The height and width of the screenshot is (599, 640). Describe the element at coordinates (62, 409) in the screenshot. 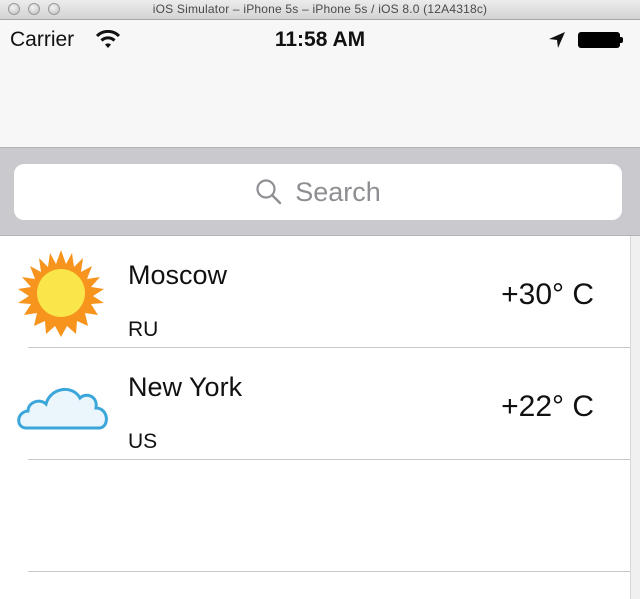

I see `cloud-icon` at that location.